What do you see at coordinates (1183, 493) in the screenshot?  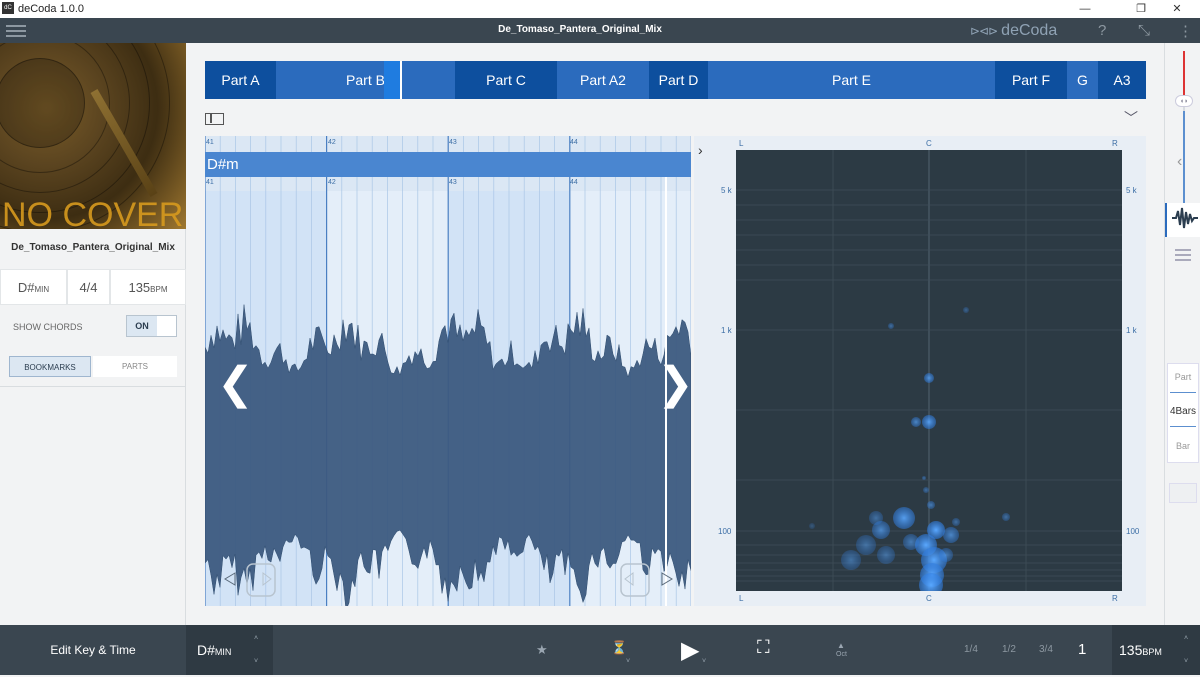 I see `mini-toggle` at bounding box center [1183, 493].